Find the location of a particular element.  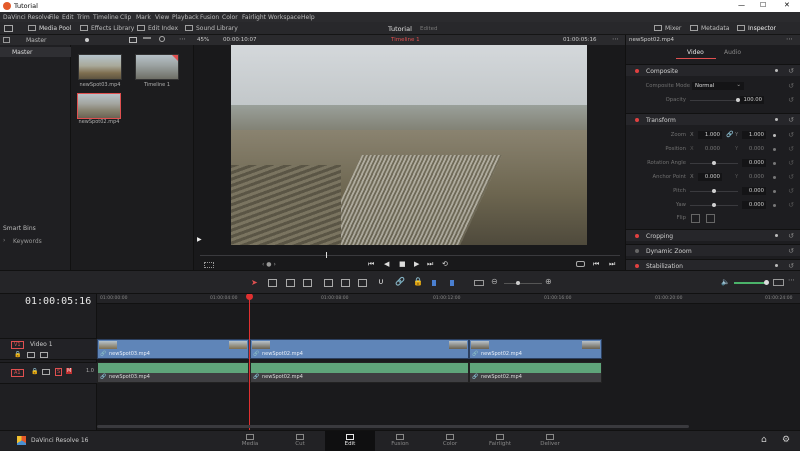

menu-workspace: Workspace is located at coordinates (284, 17).